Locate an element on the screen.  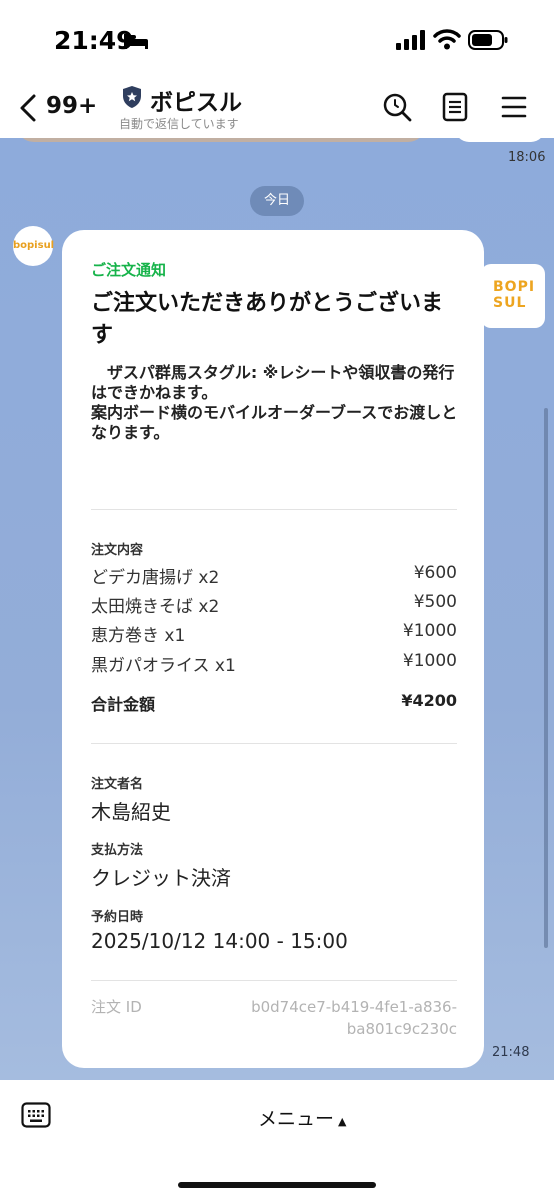
menu-toggle-button: メニュー ▲ is located at coordinates (302, 1117).